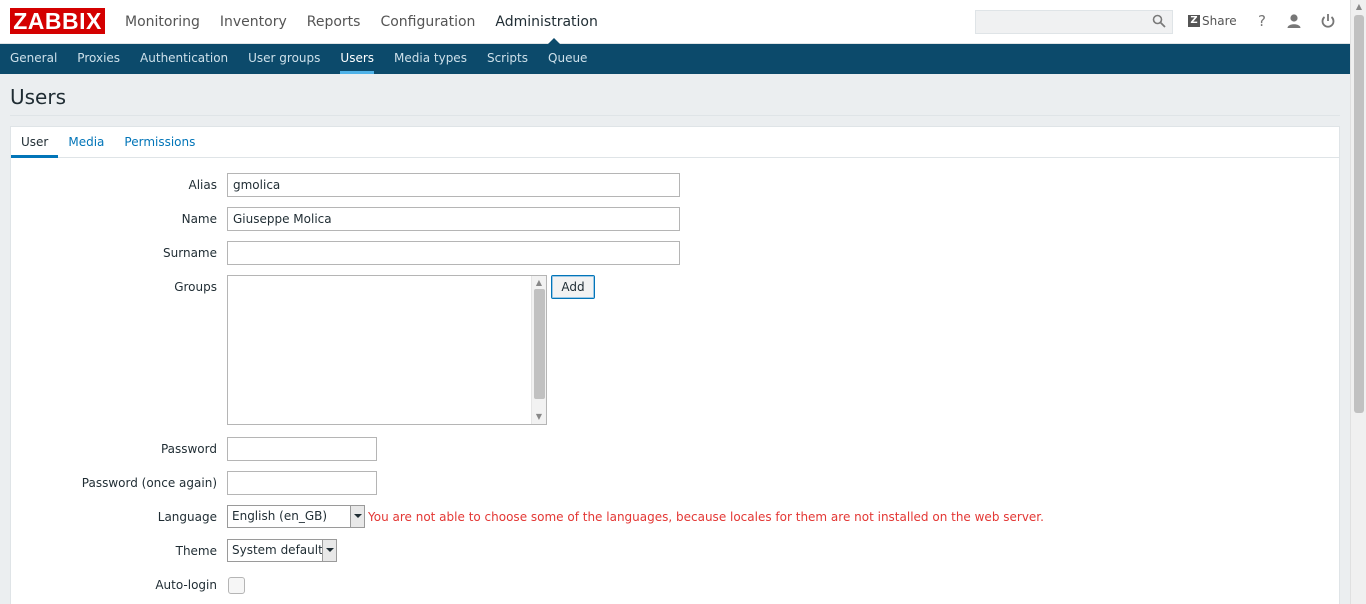 The width and height of the screenshot is (1366, 604). What do you see at coordinates (507, 59) in the screenshot?
I see `sub-menu-scripts: Scripts` at bounding box center [507, 59].